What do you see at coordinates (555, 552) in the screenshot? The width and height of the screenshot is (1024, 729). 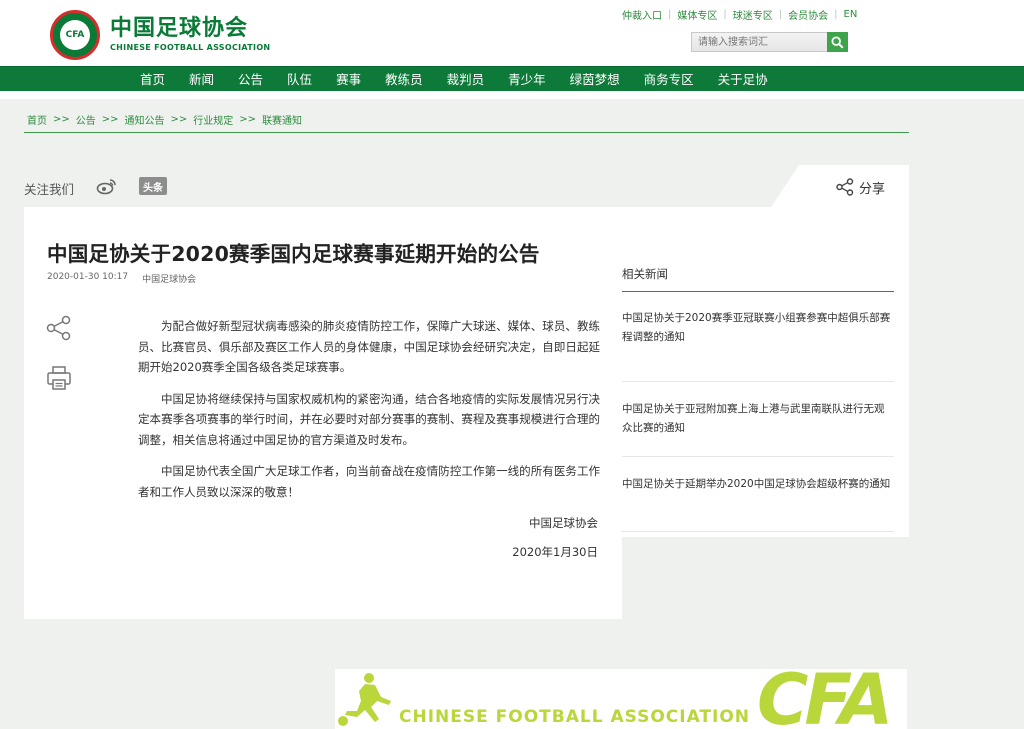 I see `signature-date: 2020年1月30日` at bounding box center [555, 552].